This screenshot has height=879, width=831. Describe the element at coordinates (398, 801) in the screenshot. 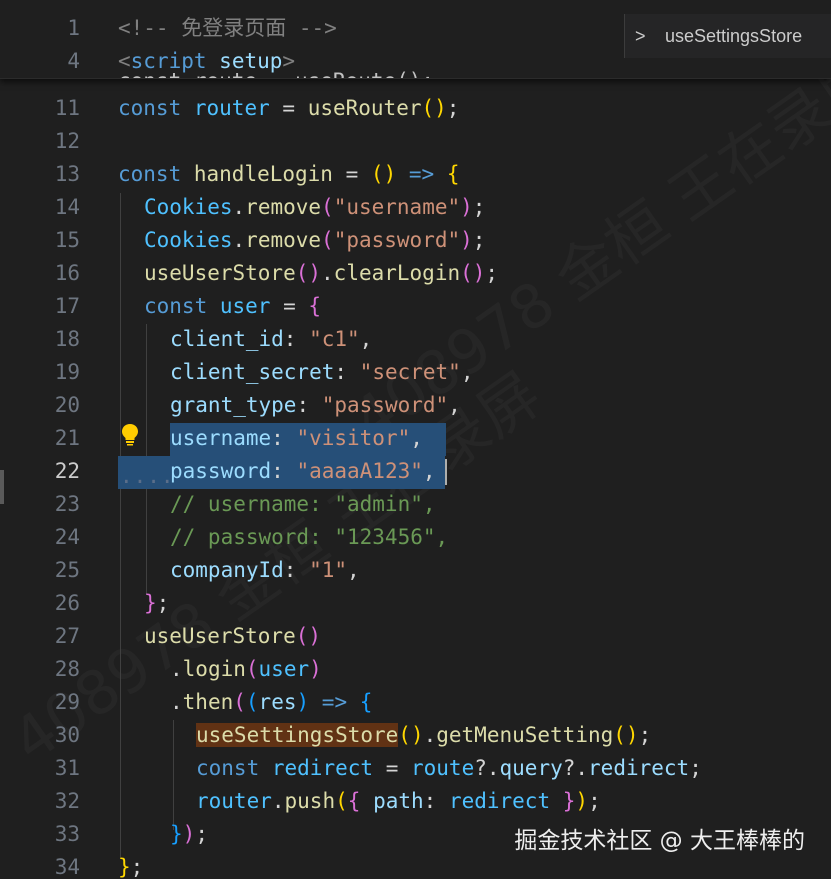

I see `code-line: router.push({ path: redirect });` at that location.